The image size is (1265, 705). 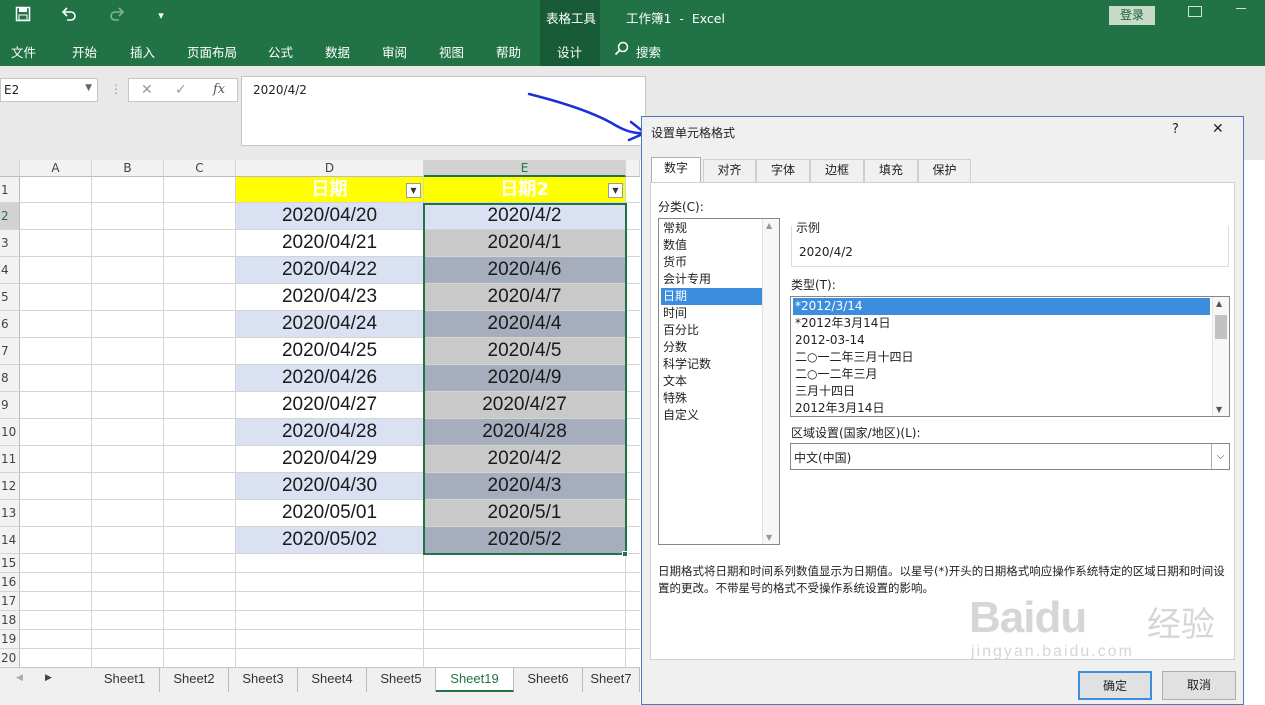 What do you see at coordinates (711, 330) in the screenshot?
I see `category-item: 百分比` at bounding box center [711, 330].